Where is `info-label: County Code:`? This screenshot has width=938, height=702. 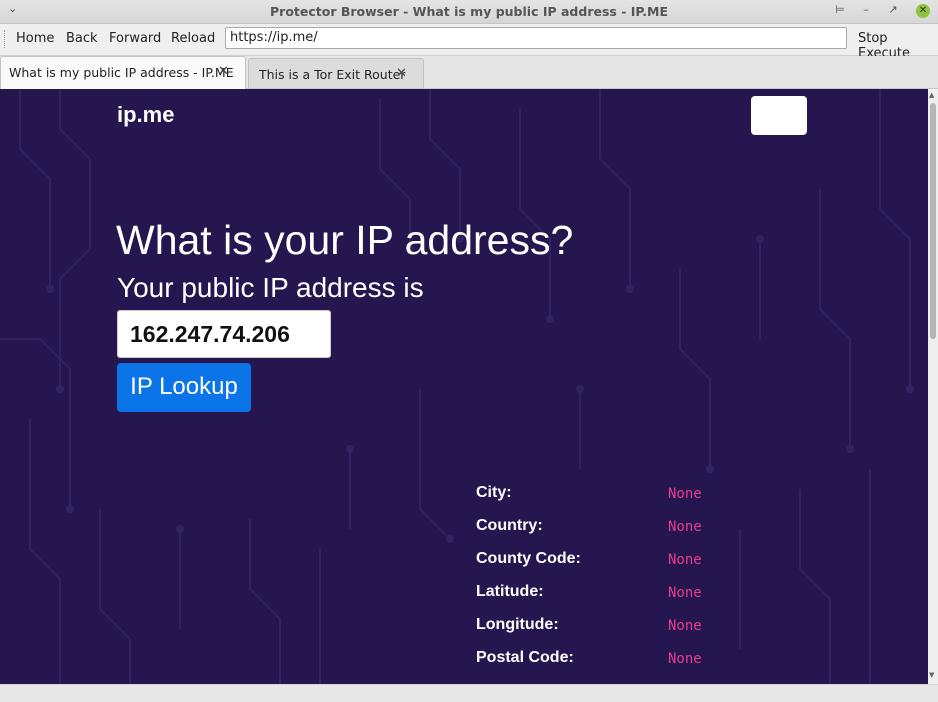 info-label: County Code: is located at coordinates (528, 558).